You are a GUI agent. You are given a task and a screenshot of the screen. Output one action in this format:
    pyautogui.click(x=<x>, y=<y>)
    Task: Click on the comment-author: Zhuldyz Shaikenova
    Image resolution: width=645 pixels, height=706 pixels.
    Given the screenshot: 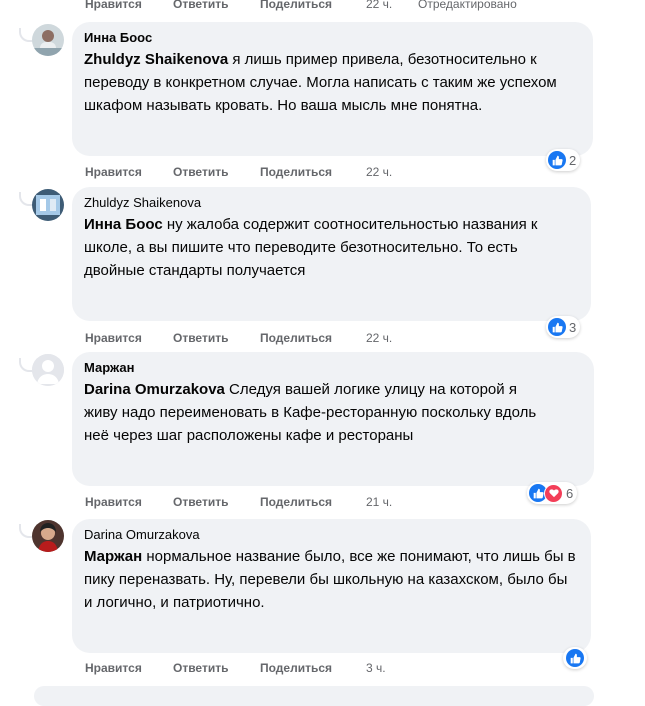 What is the action you would take?
    pyautogui.click(x=331, y=203)
    